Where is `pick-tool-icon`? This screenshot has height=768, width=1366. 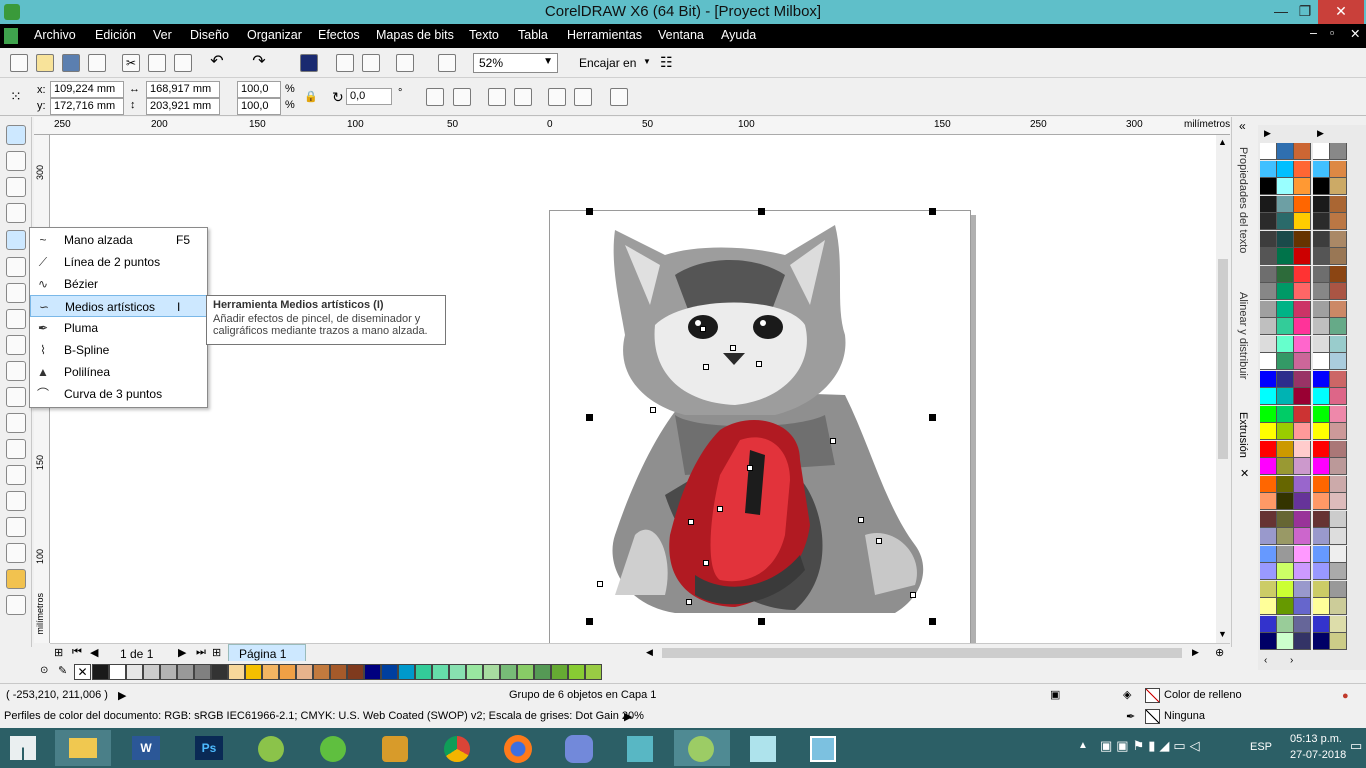
pick-tool-icon is located at coordinates (16, 135).